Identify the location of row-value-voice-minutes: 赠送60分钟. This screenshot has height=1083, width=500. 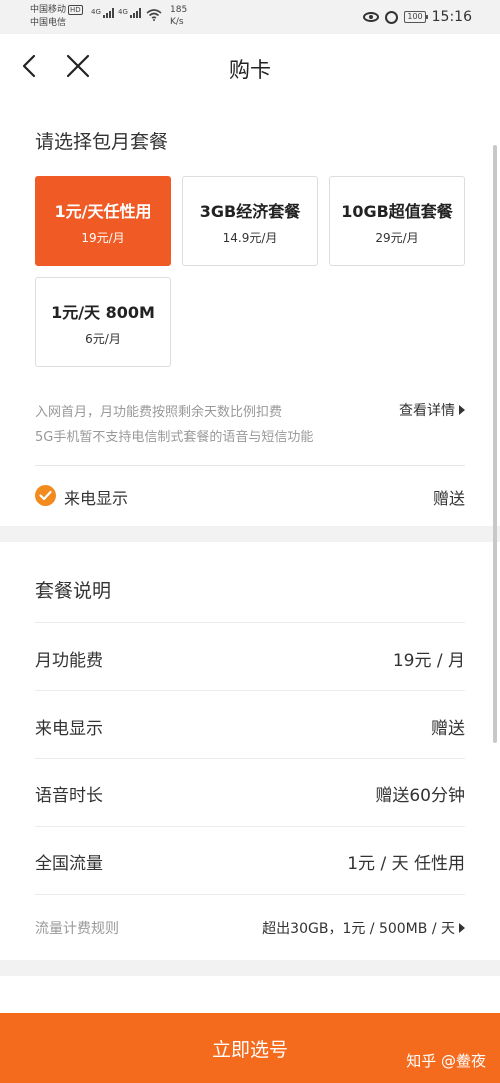
(420, 796).